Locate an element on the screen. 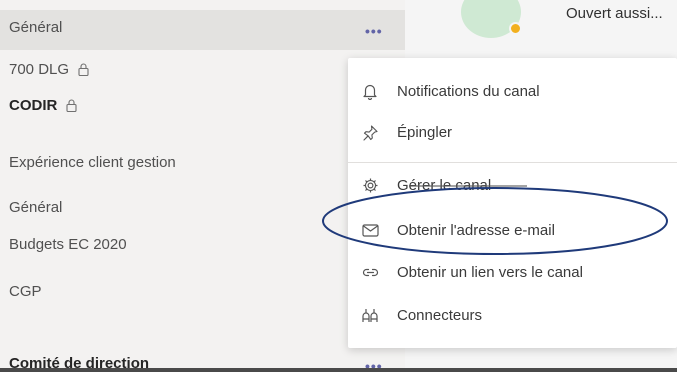  channel-experience-client: Expérience client gestion is located at coordinates (92, 162).